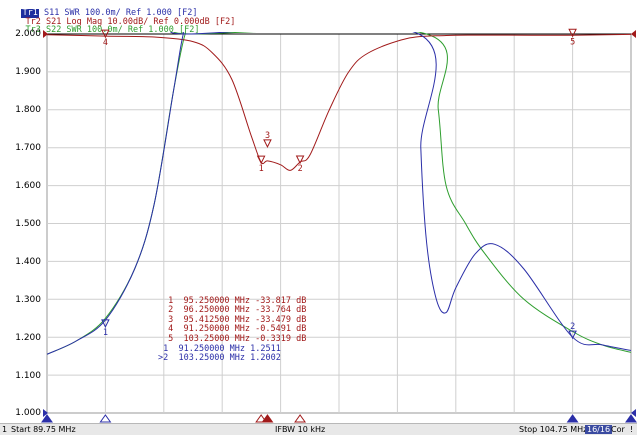 This screenshot has width=637, height=435. What do you see at coordinates (300, 429) in the screenshot?
I see `ifbw-setting: IFBW 10 kHz` at bounding box center [300, 429].